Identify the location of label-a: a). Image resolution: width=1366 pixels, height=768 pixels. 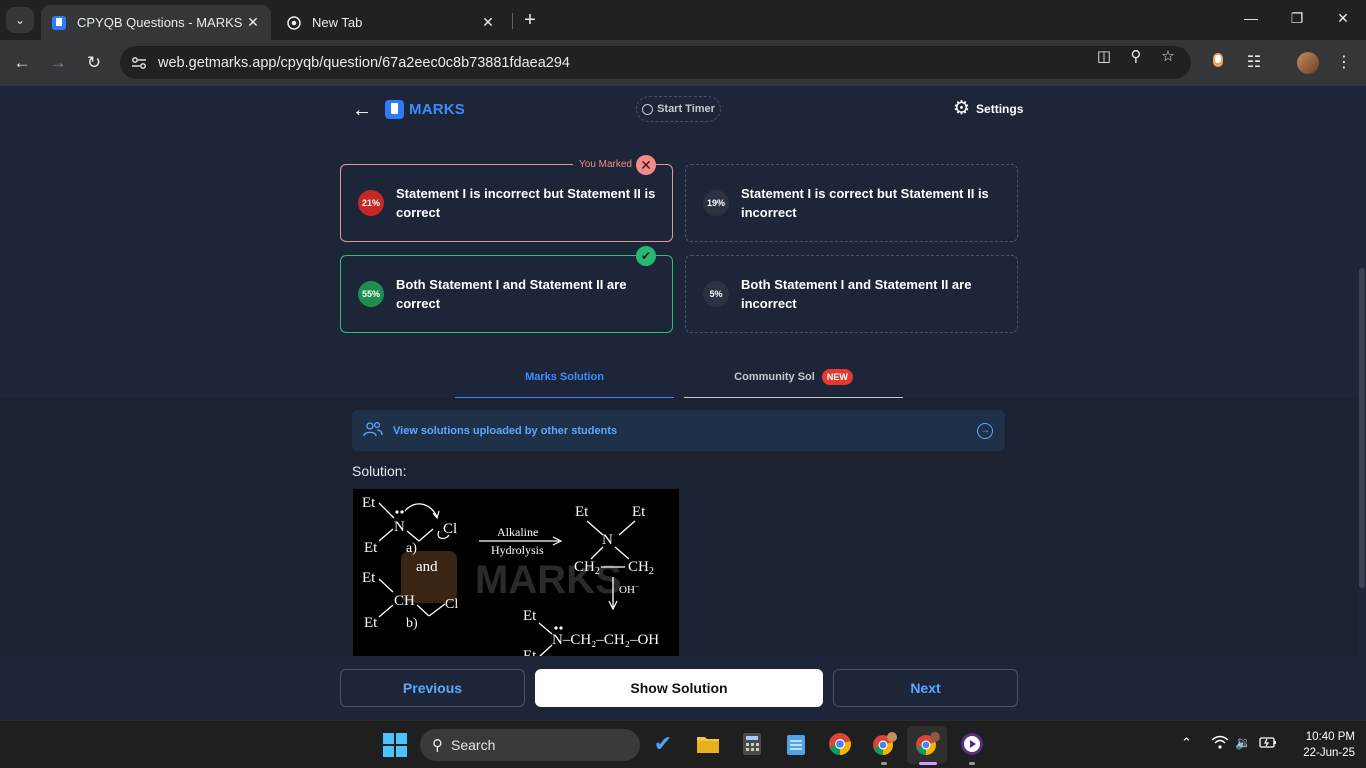
(411, 548).